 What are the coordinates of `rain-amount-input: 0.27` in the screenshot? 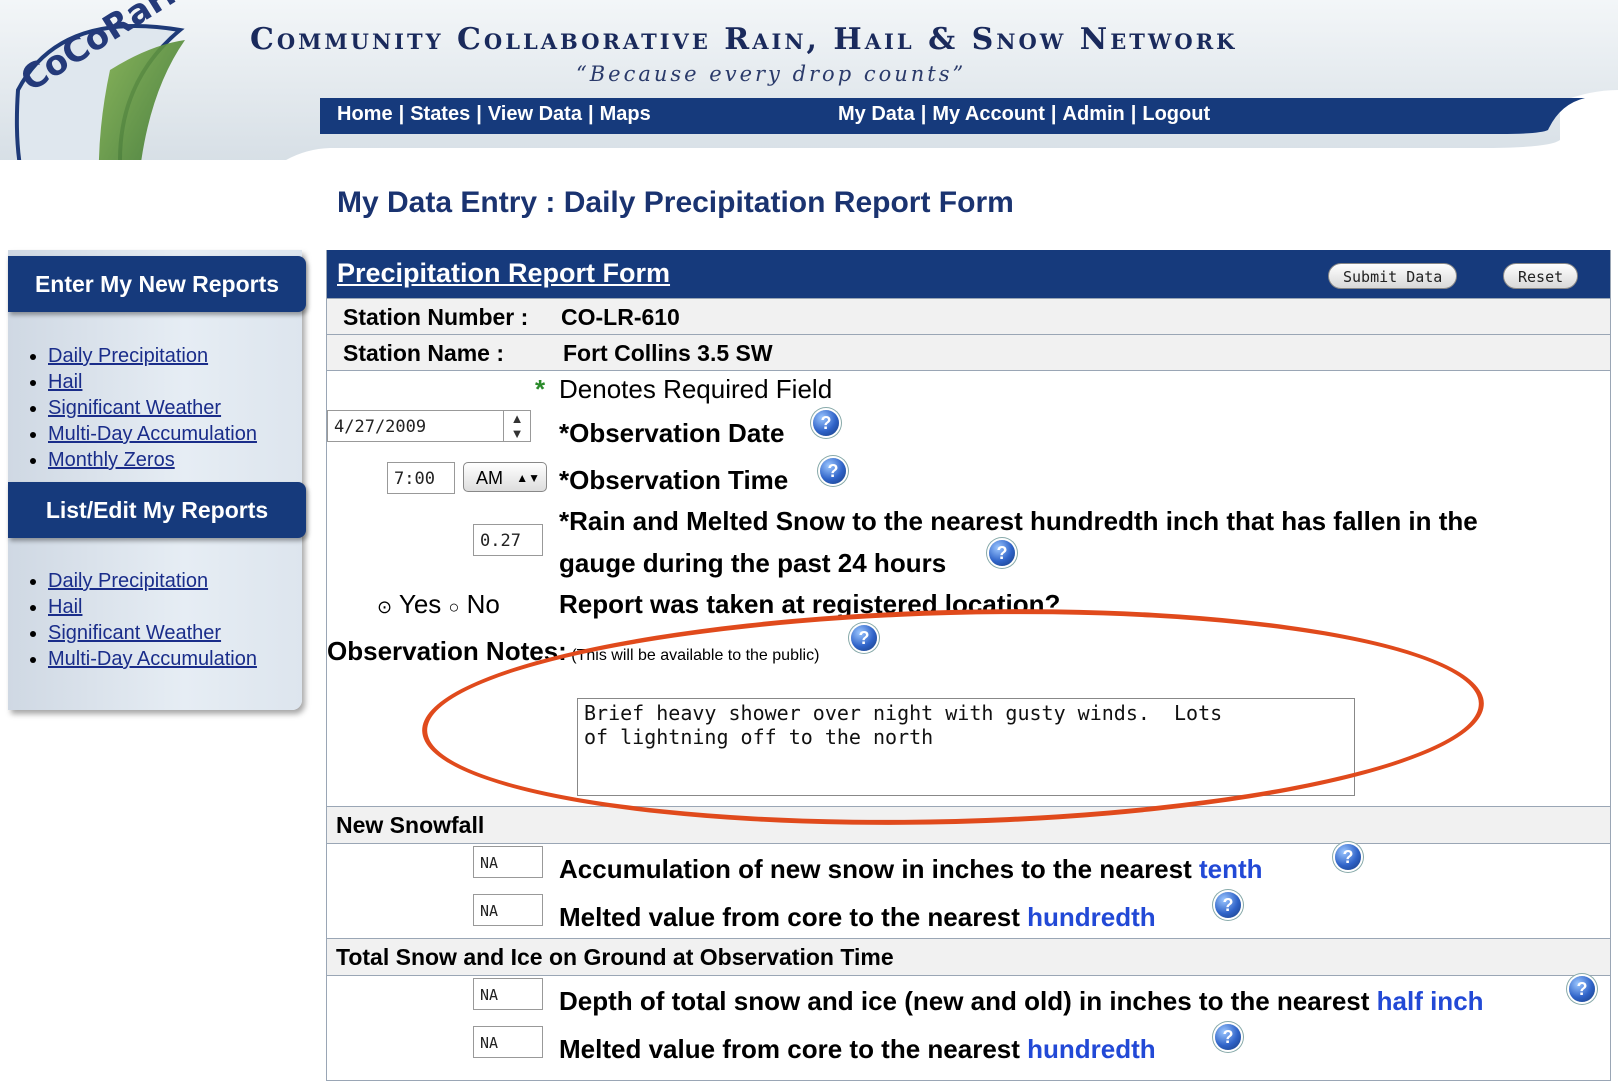 It's located at (508, 540).